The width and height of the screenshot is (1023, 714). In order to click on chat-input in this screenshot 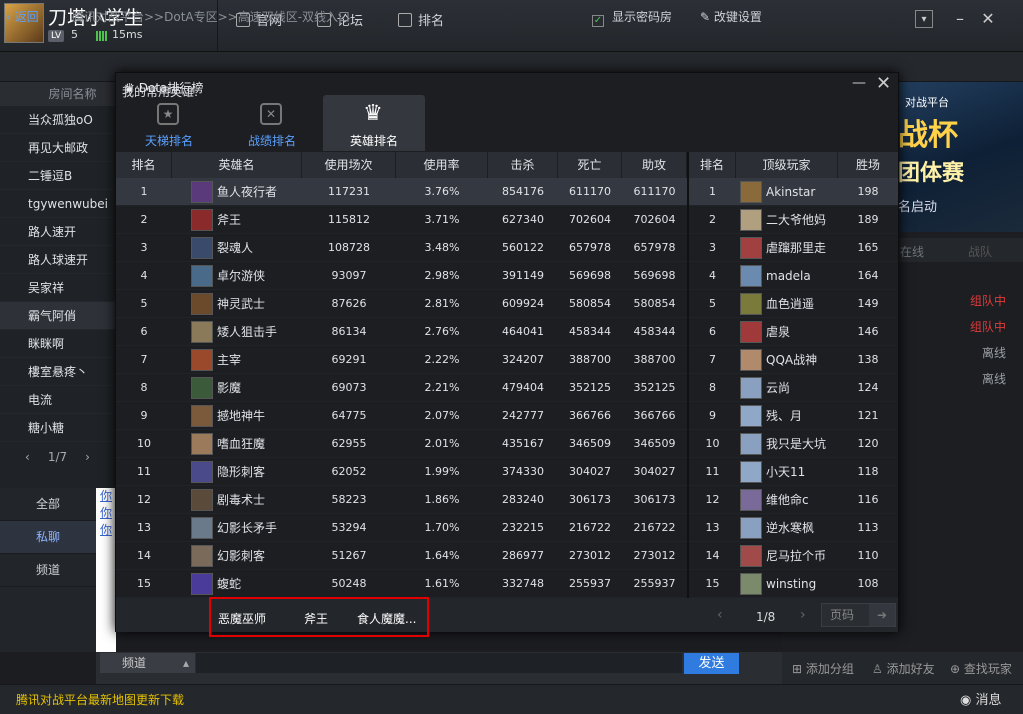, I will do `click(439, 663)`.